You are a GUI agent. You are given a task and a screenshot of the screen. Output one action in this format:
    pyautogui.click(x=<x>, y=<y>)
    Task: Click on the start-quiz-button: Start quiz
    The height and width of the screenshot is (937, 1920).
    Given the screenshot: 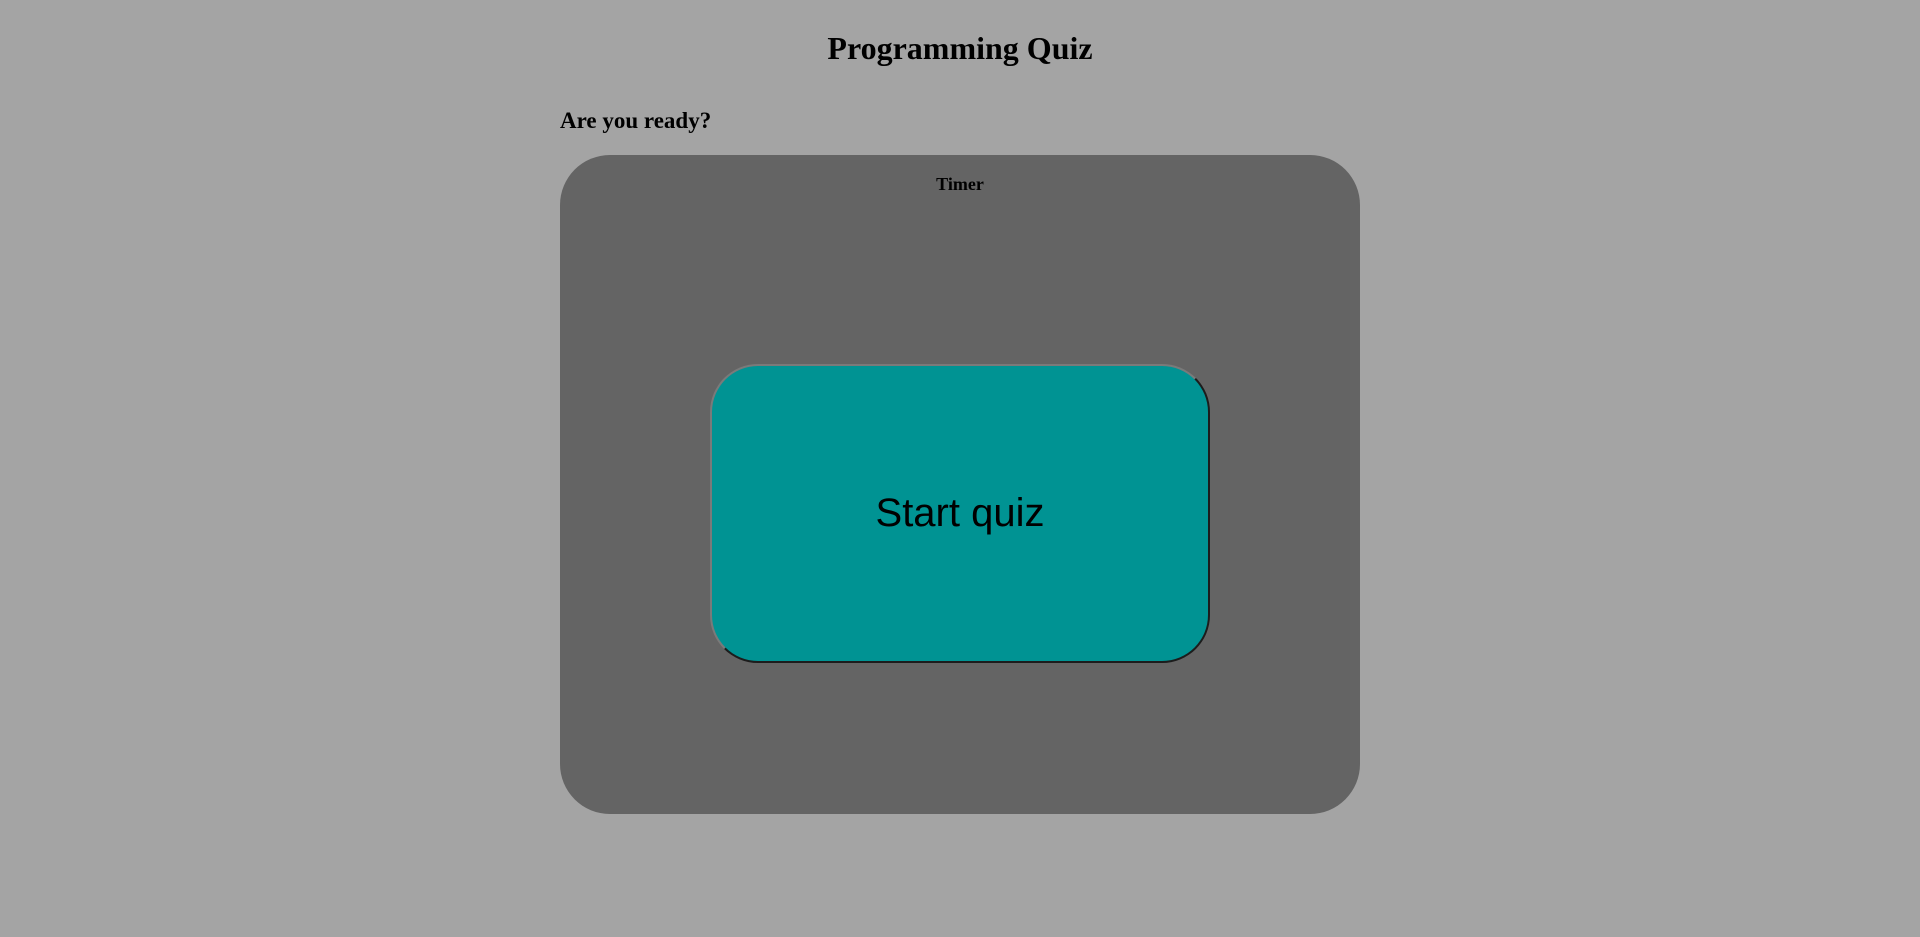 What is the action you would take?
    pyautogui.click(x=960, y=513)
    